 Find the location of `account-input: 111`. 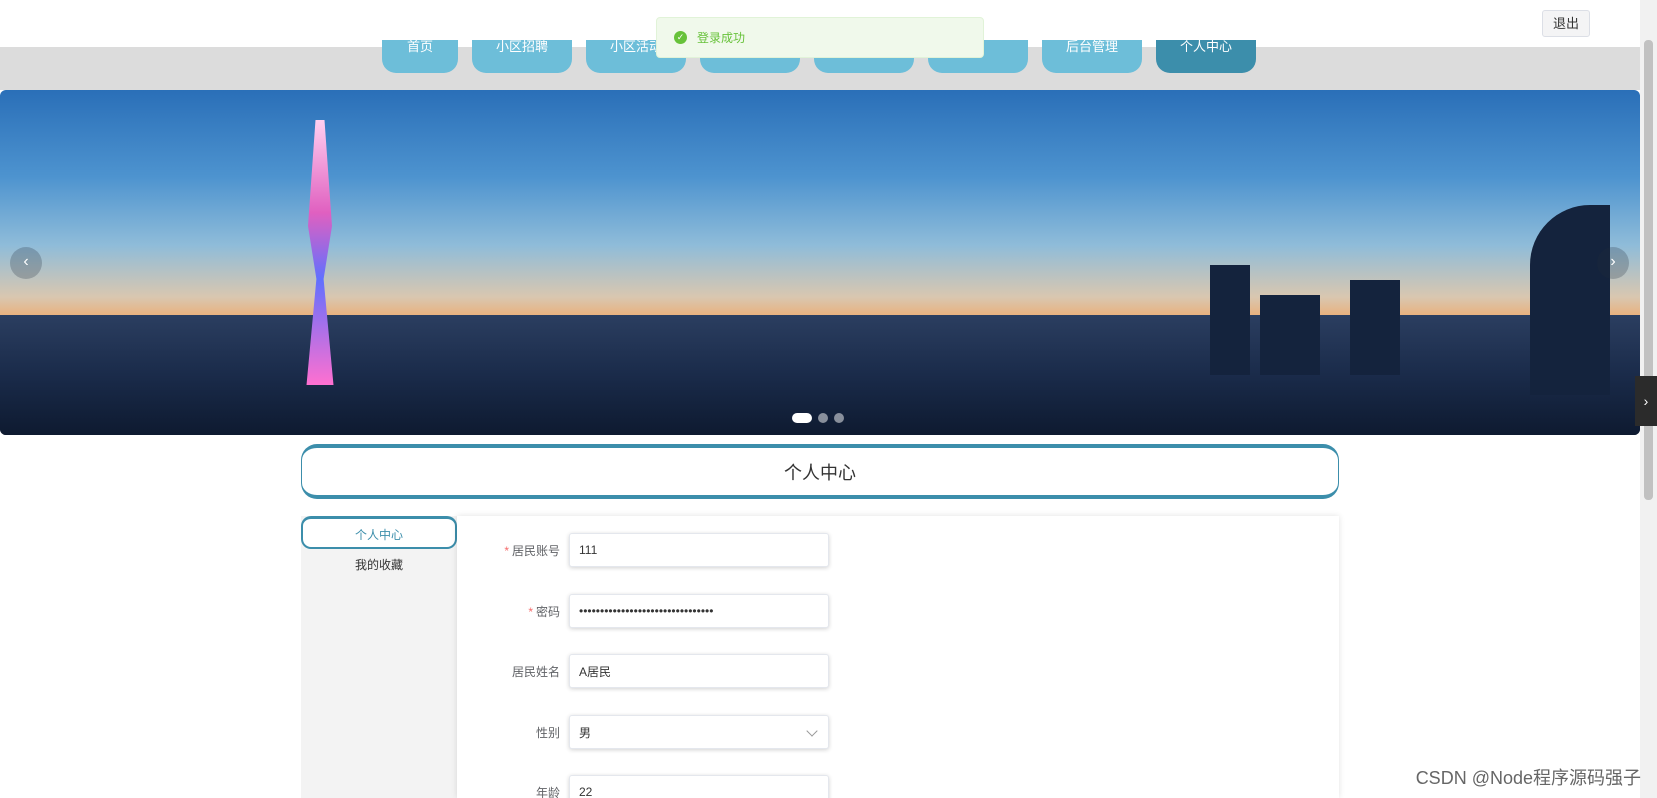

account-input: 111 is located at coordinates (699, 550).